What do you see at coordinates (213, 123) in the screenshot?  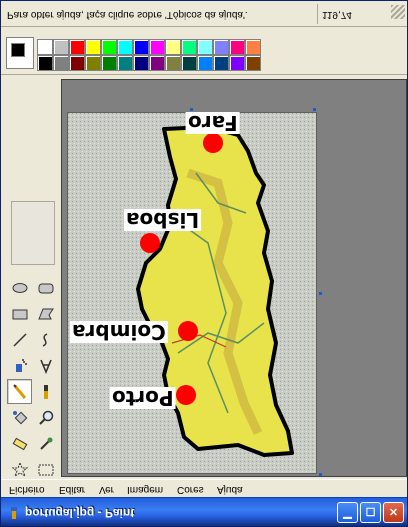 I see `map-label-faro: Faro` at bounding box center [213, 123].